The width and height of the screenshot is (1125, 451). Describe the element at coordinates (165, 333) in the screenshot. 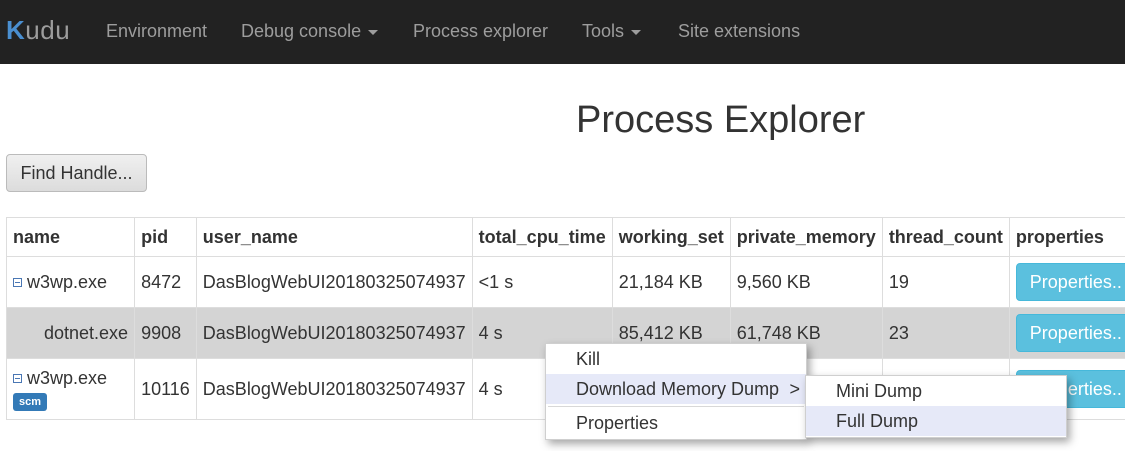

I see `pid-cell: 9908` at that location.